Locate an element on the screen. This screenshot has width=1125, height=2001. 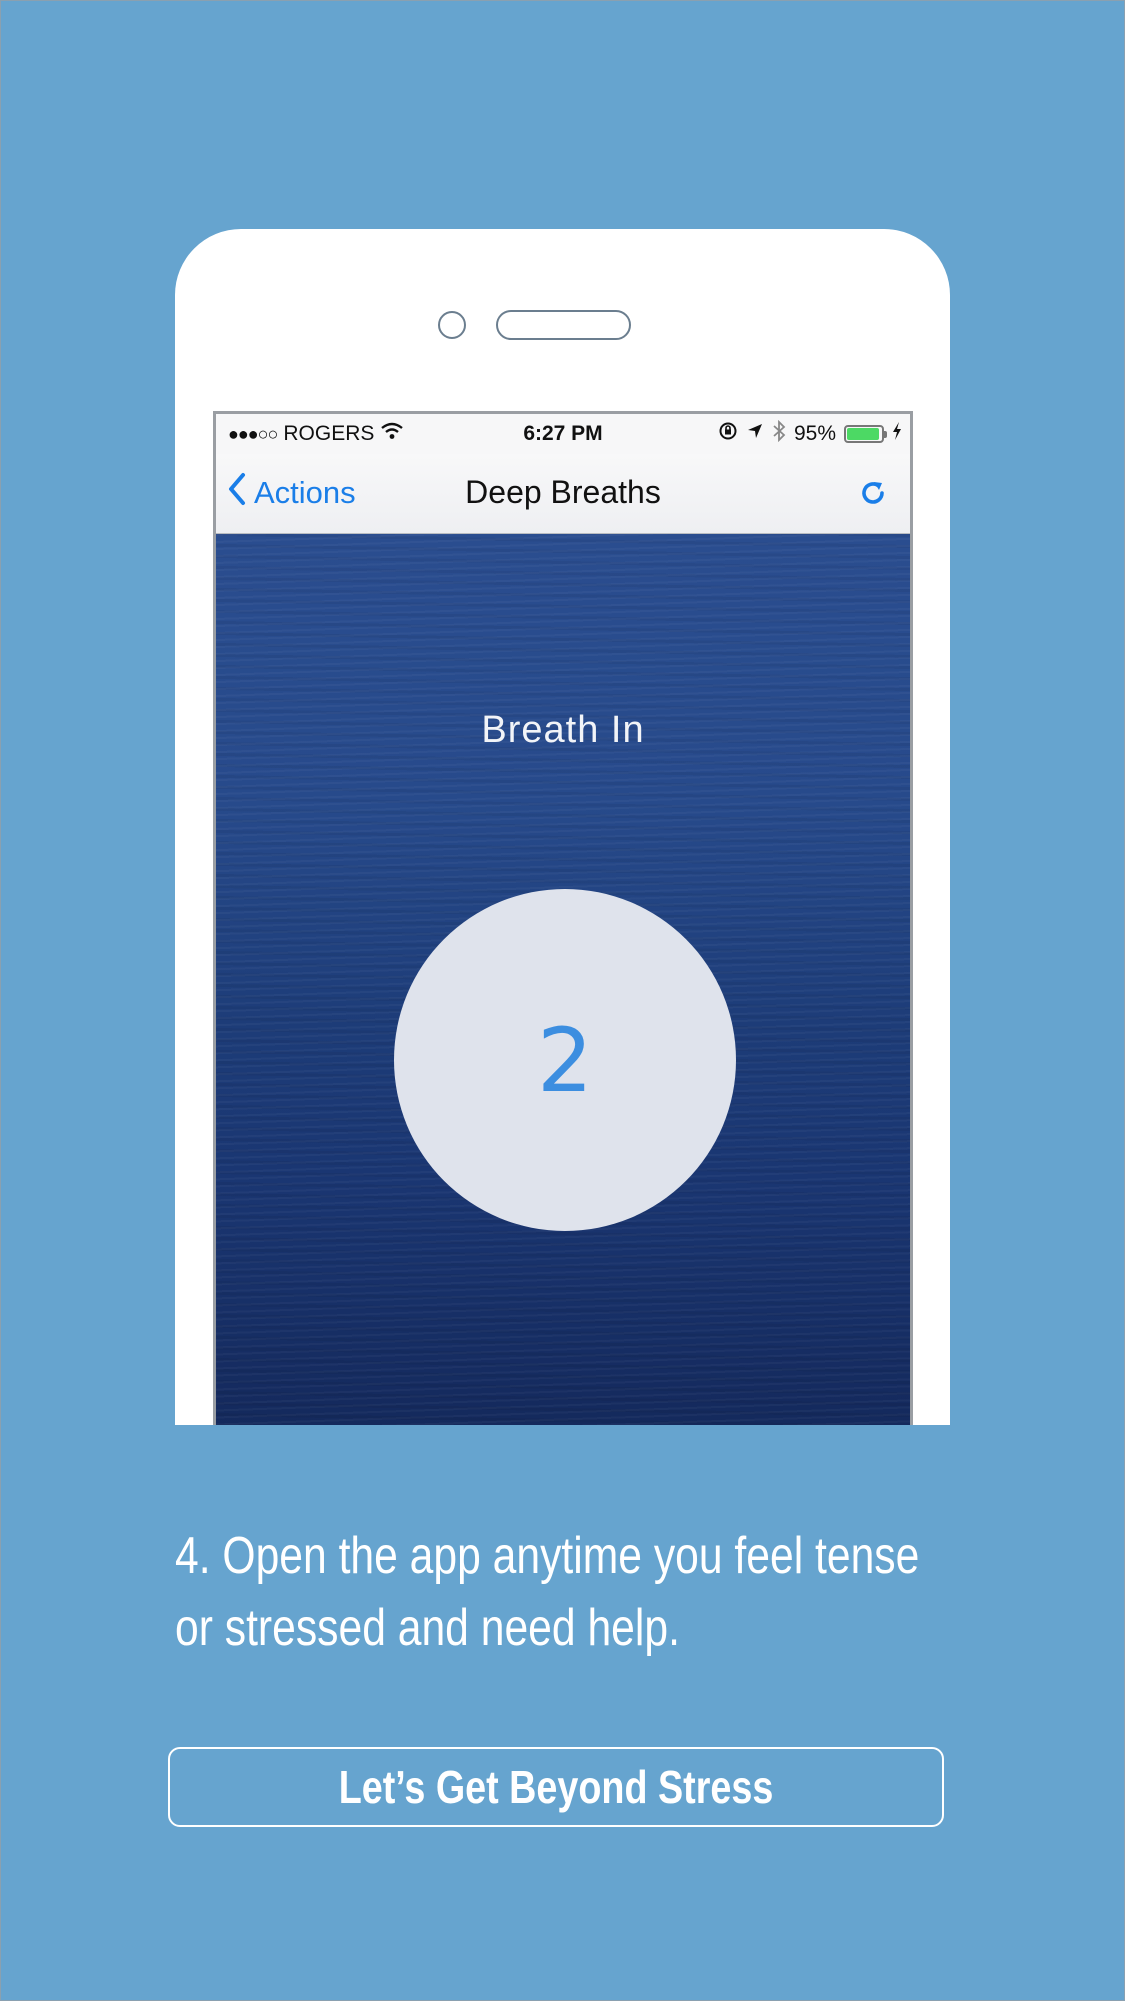
location-icon is located at coordinates (755, 434).